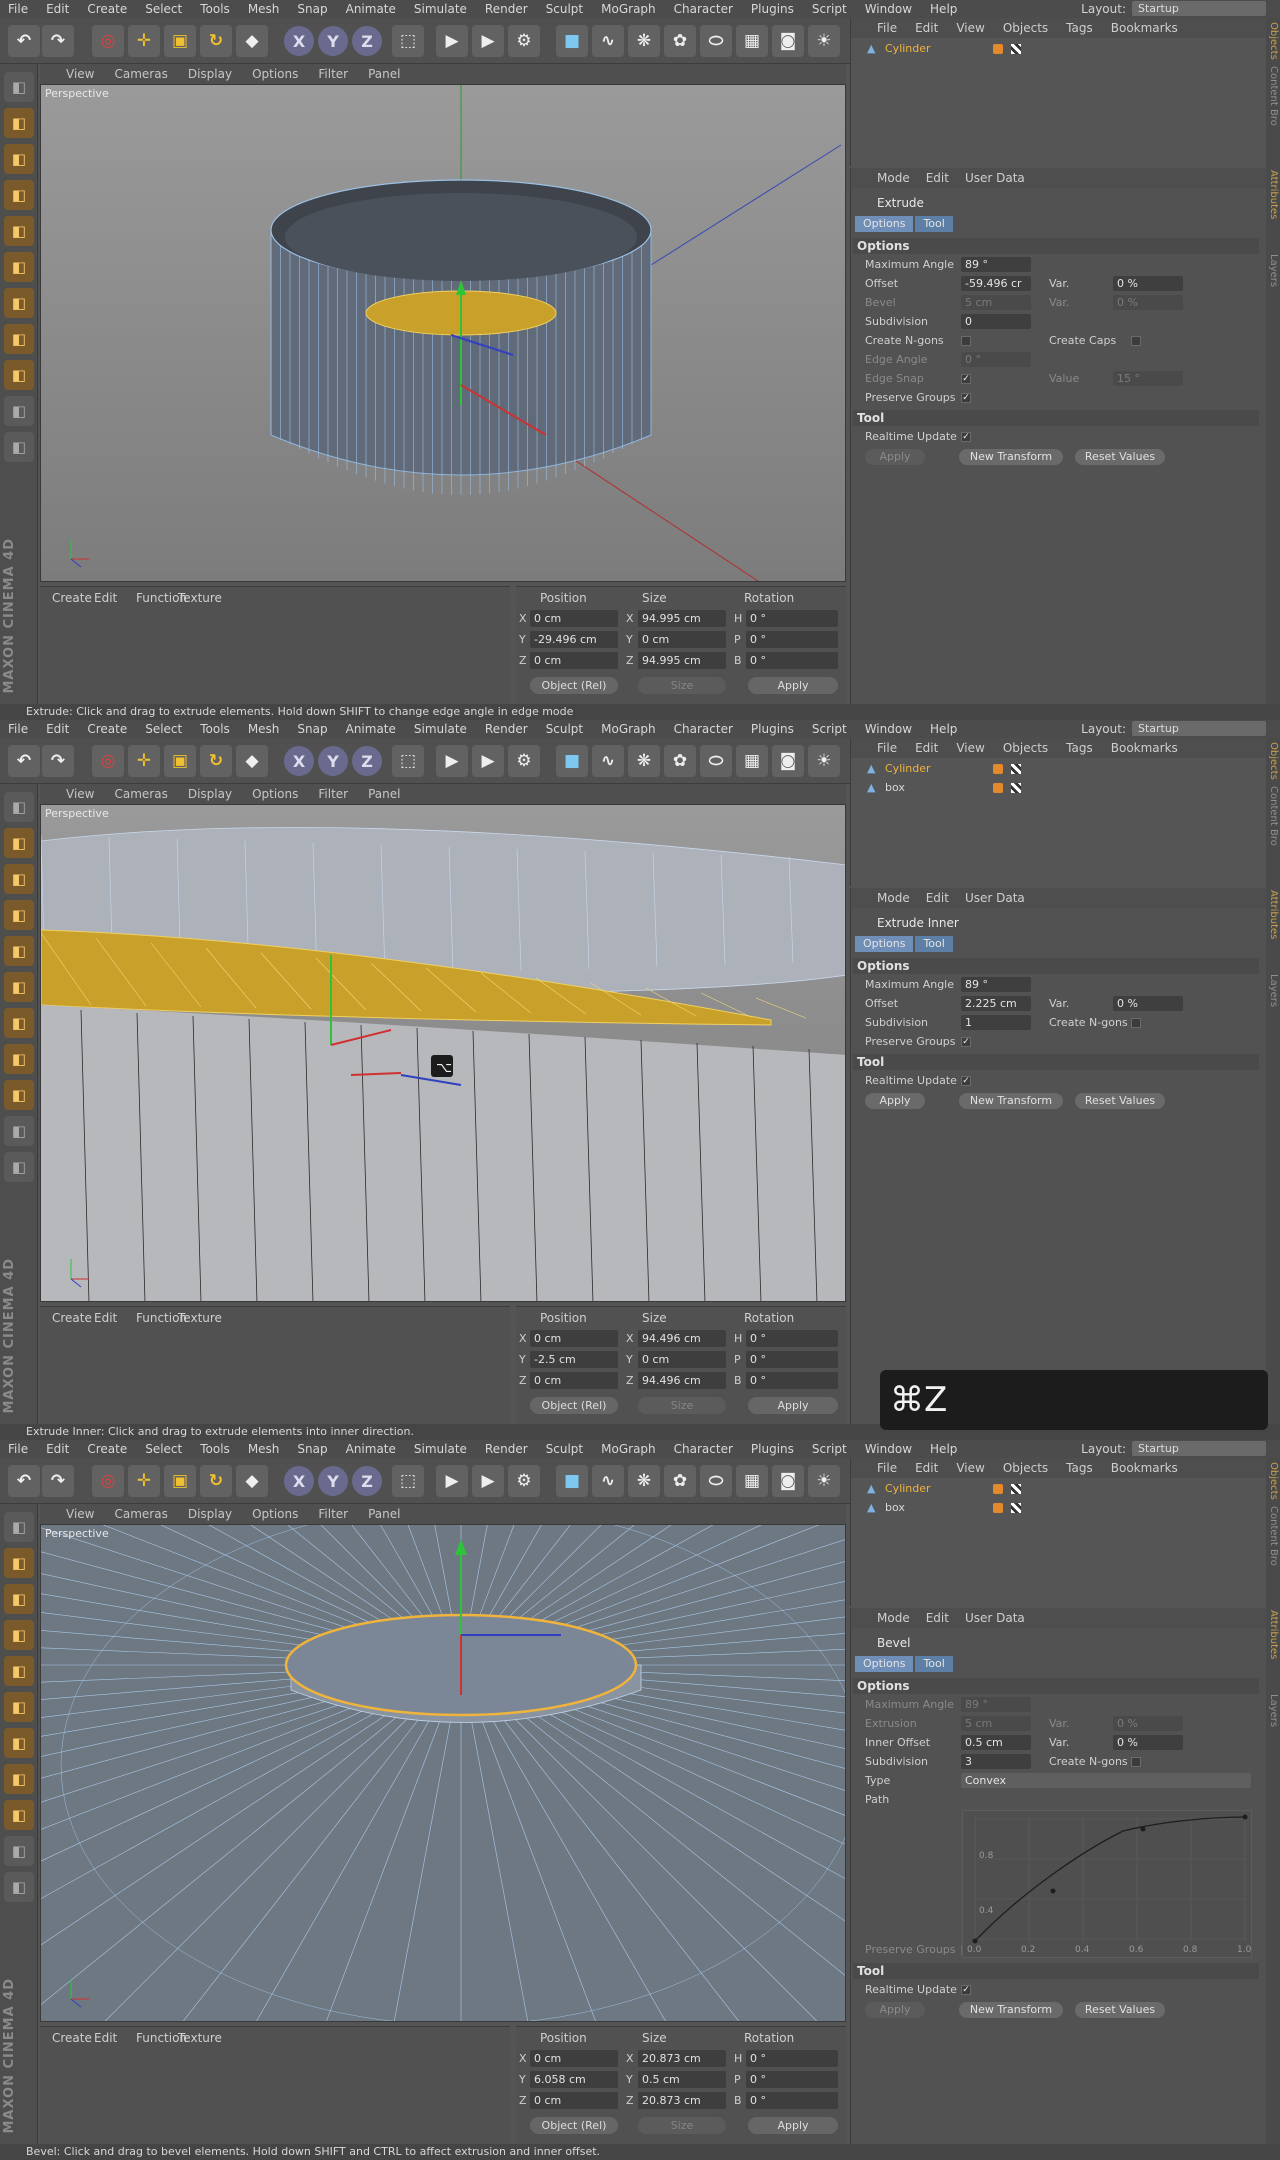 The height and width of the screenshot is (2160, 1280). I want to click on move-icon: ✛, so click(144, 41).